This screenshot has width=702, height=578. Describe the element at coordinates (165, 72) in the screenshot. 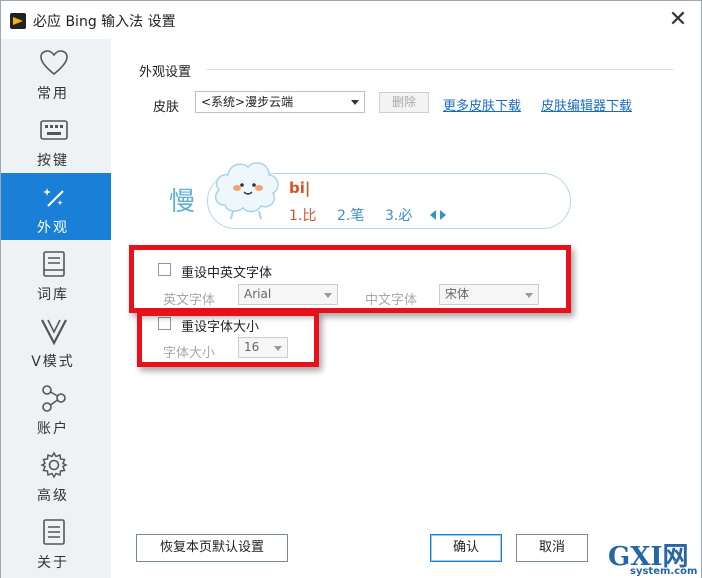

I see `section-title: 外观设置` at that location.